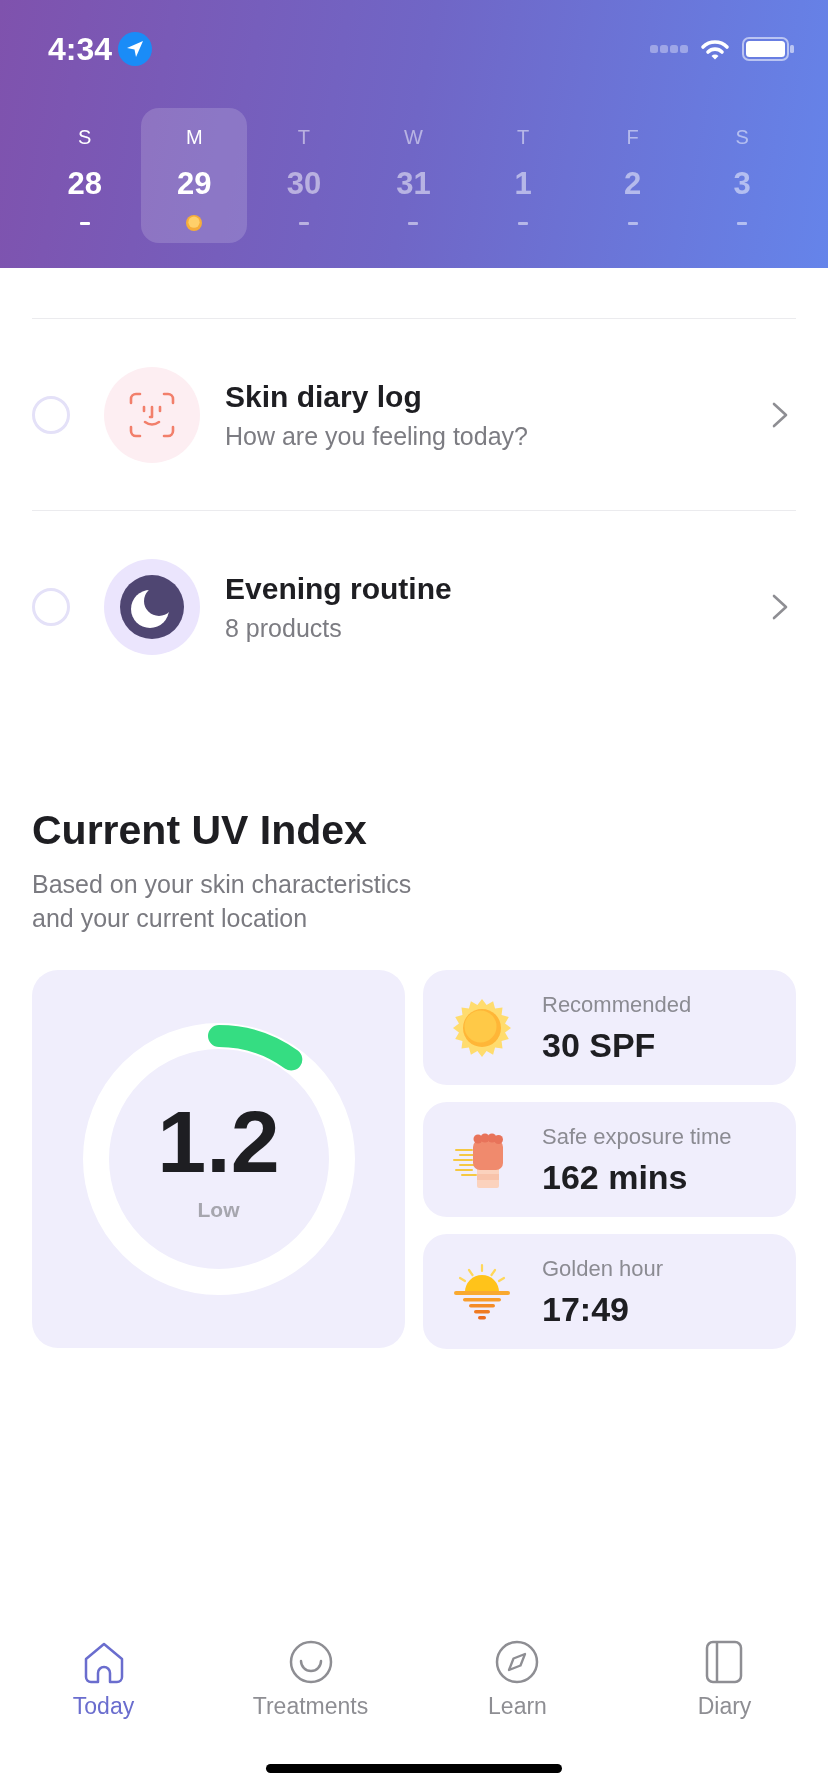 This screenshot has width=828, height=1792. What do you see at coordinates (84, 175) in the screenshot?
I see `day-tab: S 28` at bounding box center [84, 175].